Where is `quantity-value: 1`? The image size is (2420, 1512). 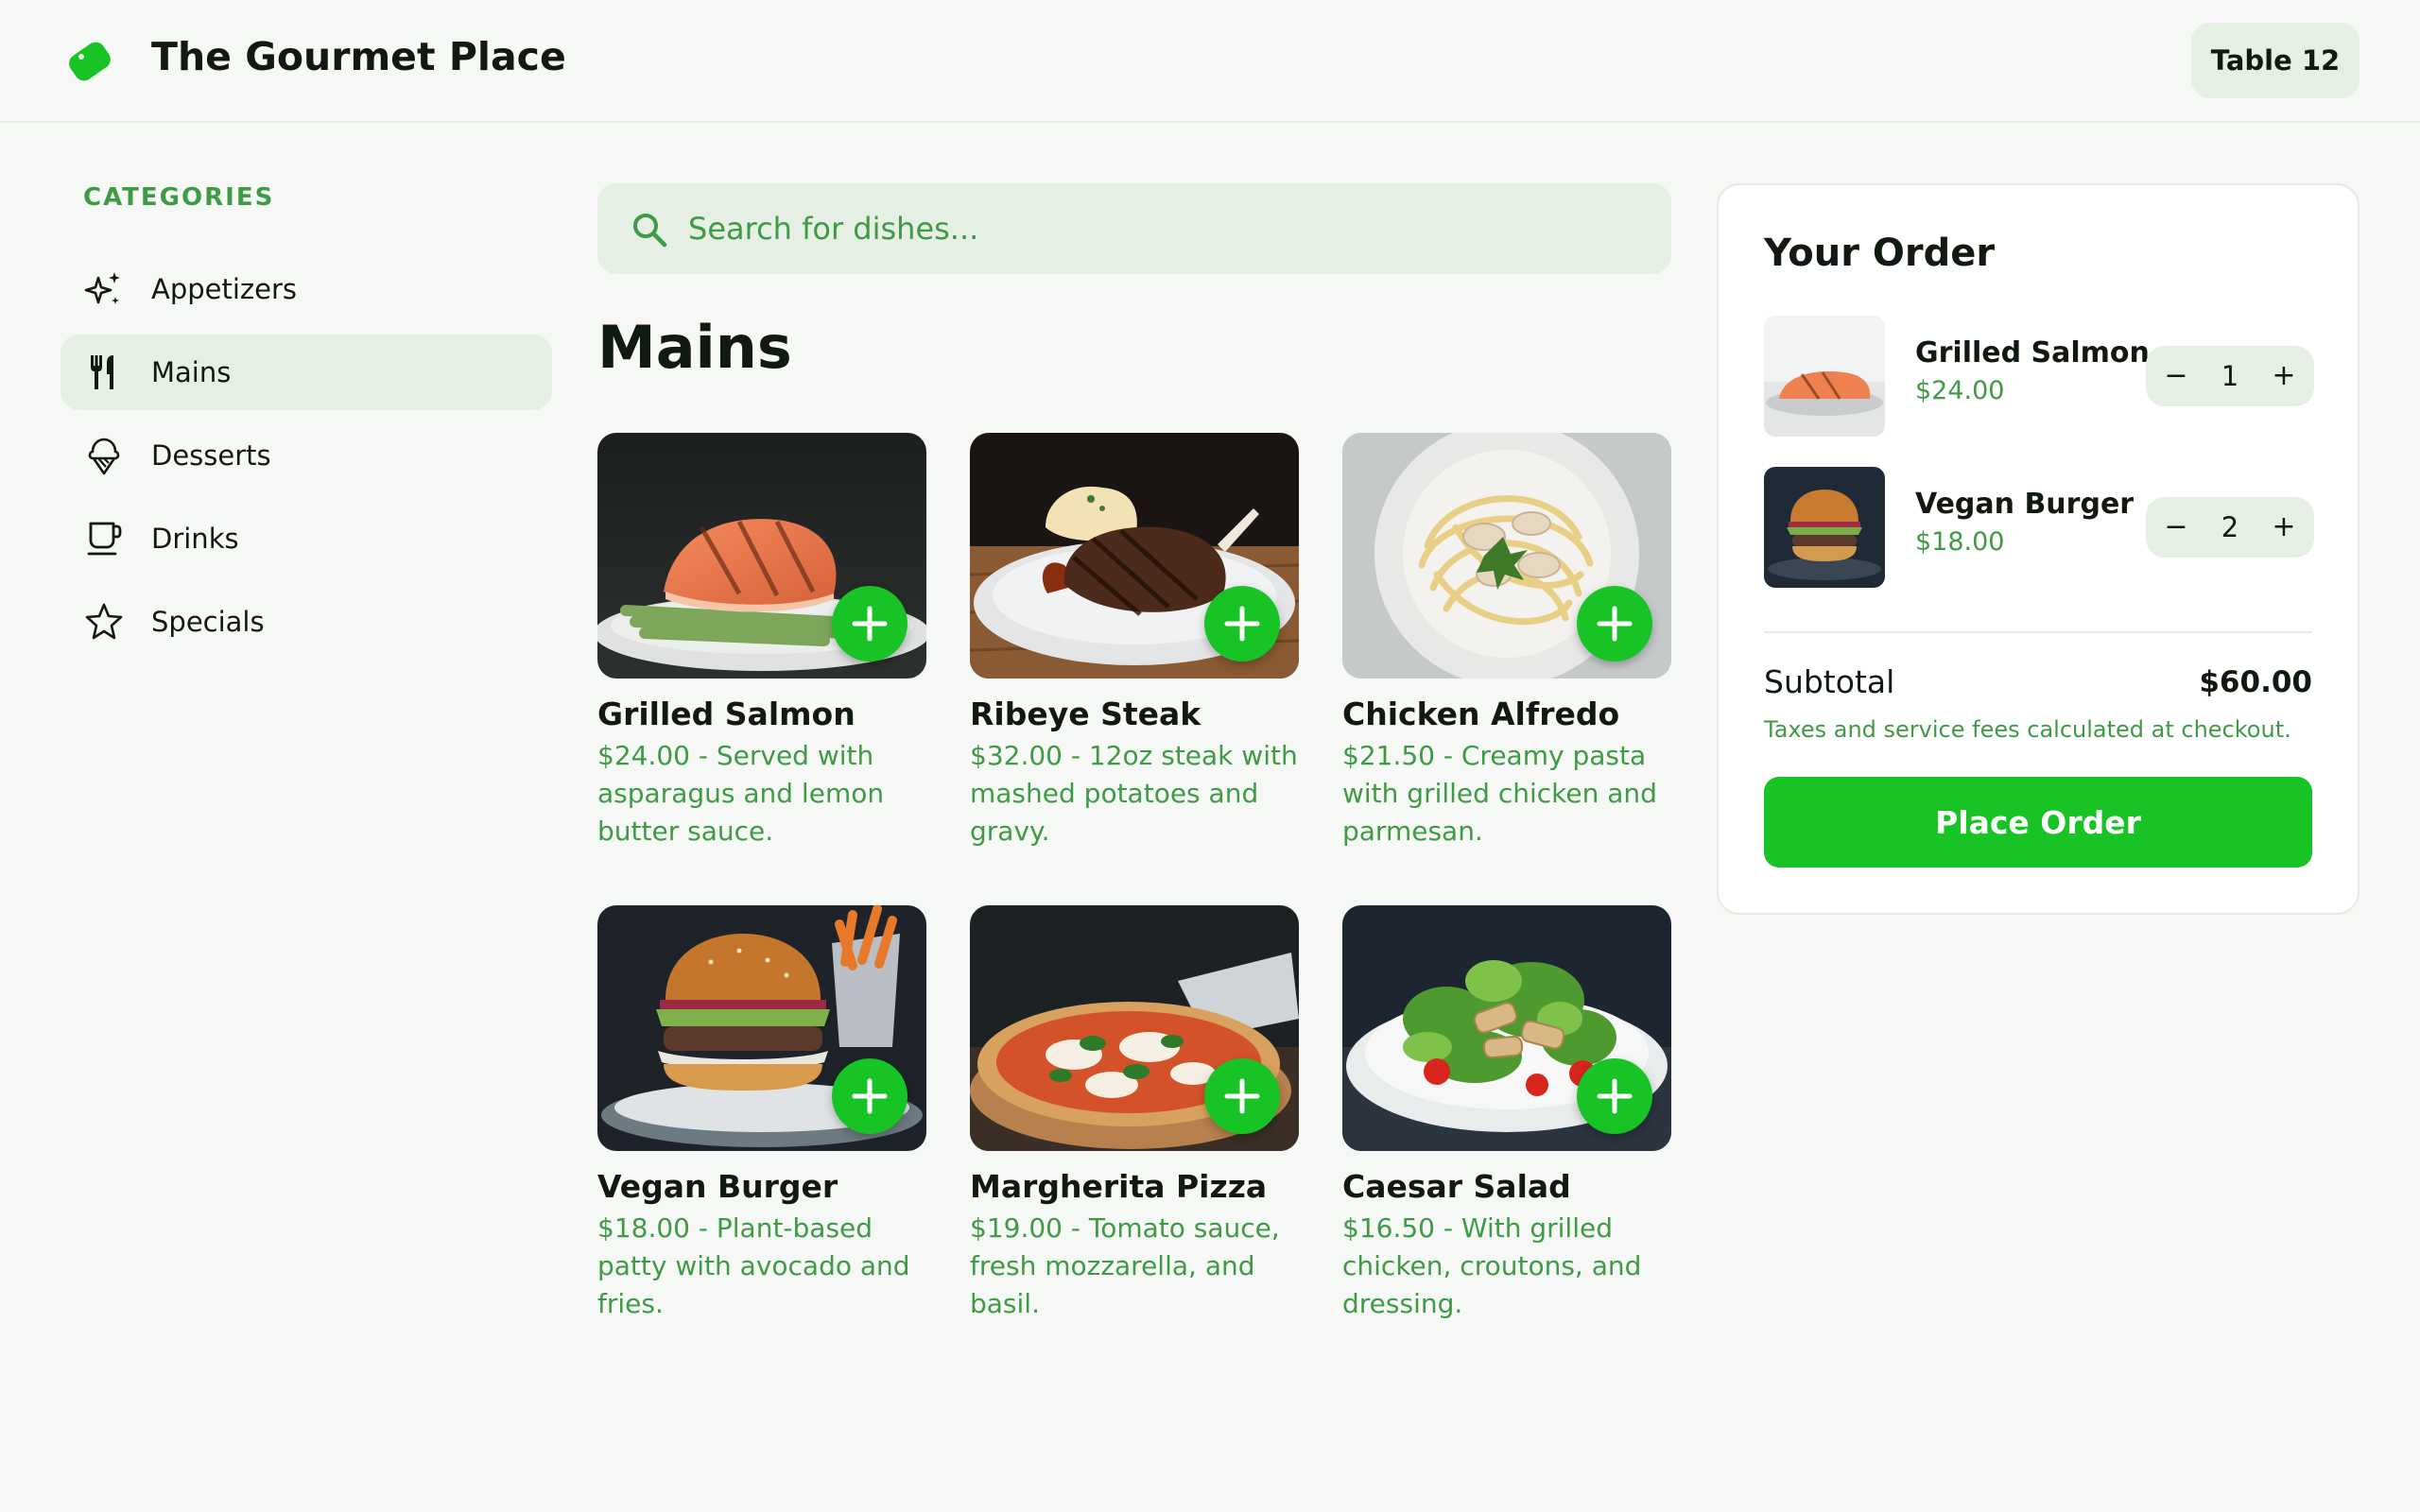 quantity-value: 1 is located at coordinates (2230, 376).